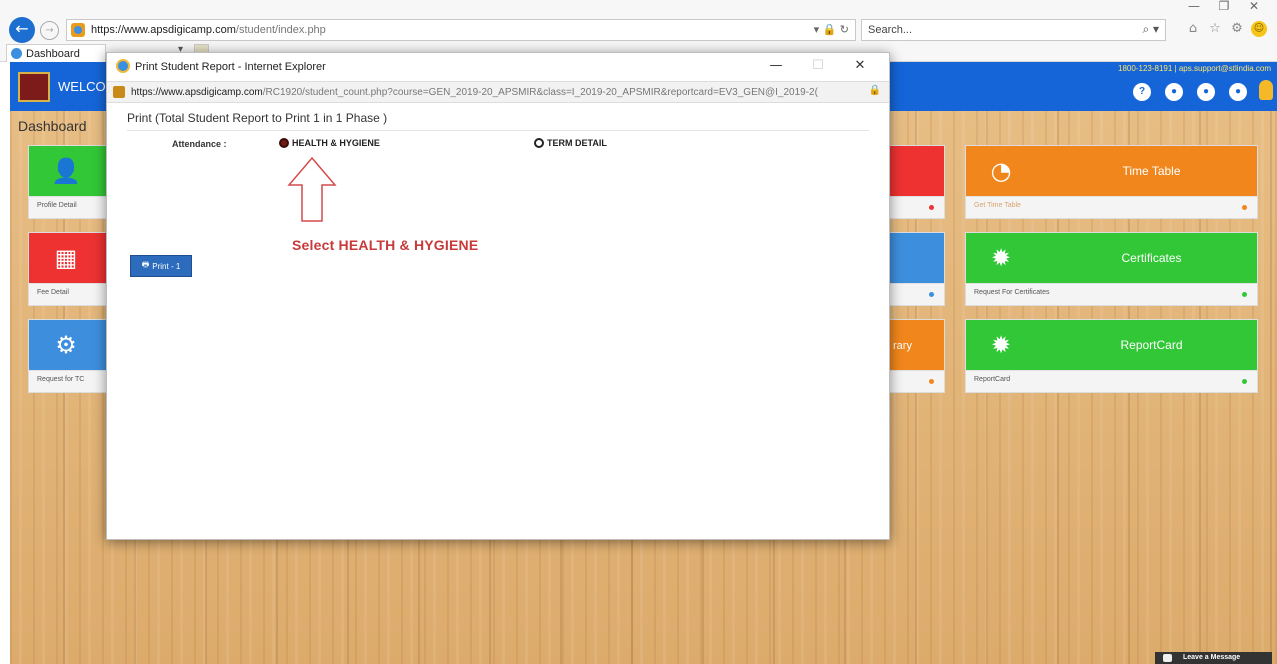 Image resolution: width=1277 pixels, height=664 pixels. What do you see at coordinates (1111, 294) in the screenshot?
I see `card-footer: Request For Certificates` at bounding box center [1111, 294].